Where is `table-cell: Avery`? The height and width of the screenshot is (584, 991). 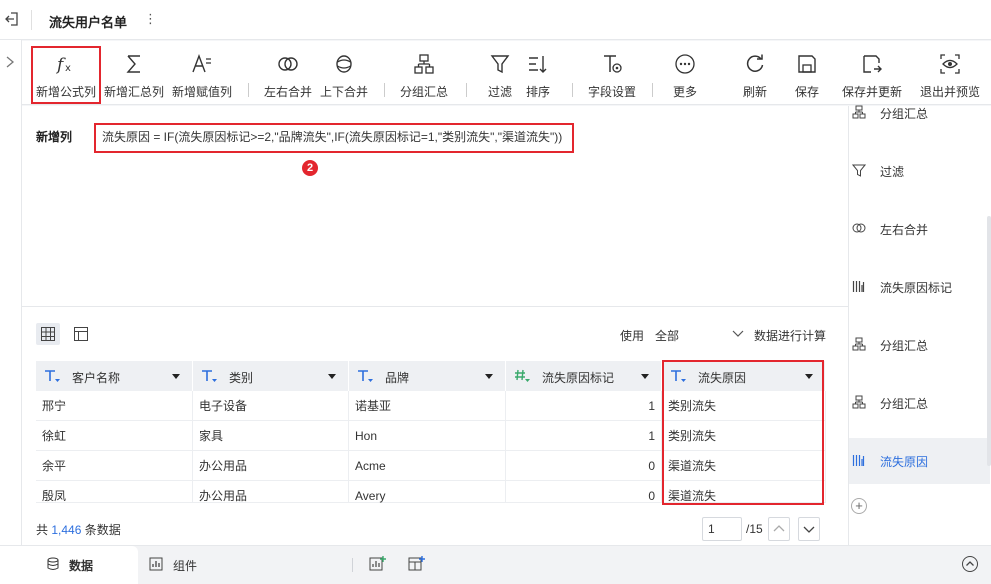
table-cell: Avery is located at coordinates (427, 492).